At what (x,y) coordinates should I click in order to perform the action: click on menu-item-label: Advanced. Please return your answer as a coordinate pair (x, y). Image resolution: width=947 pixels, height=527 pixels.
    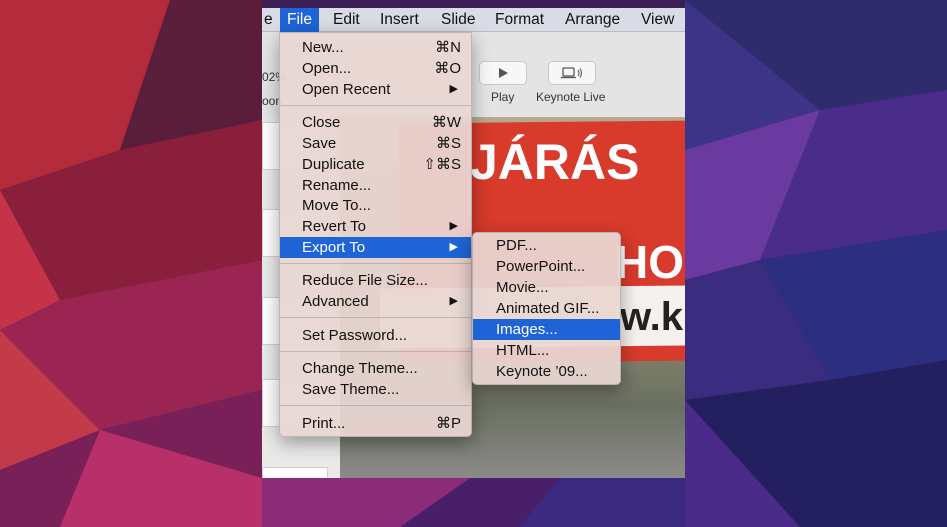
    Looking at the image, I should click on (335, 301).